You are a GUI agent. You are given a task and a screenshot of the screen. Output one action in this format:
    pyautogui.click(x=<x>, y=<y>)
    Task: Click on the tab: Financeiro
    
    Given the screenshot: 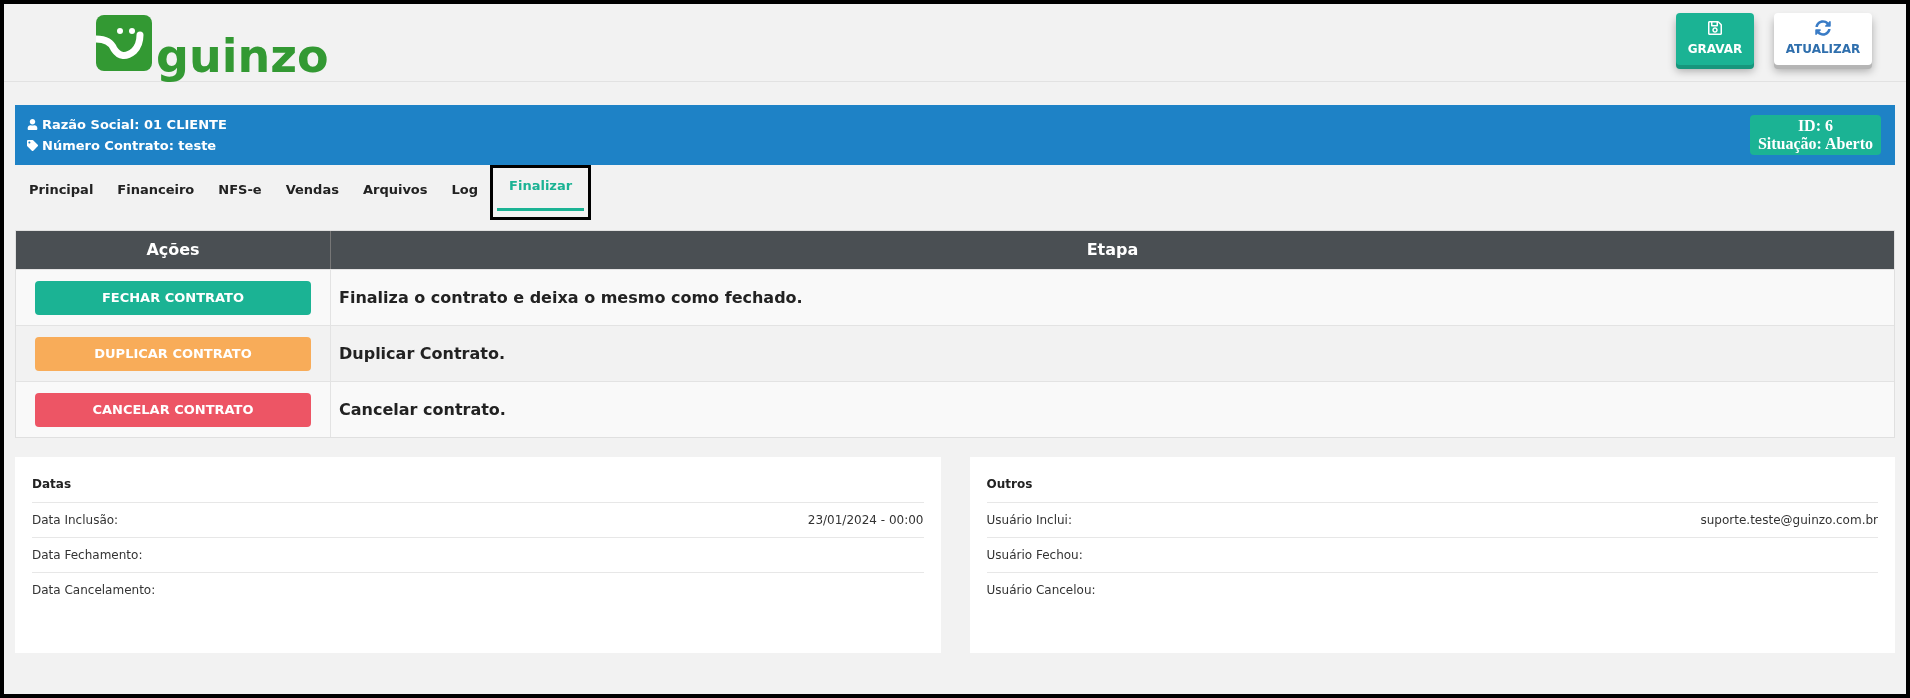 What is the action you would take?
    pyautogui.click(x=156, y=192)
    